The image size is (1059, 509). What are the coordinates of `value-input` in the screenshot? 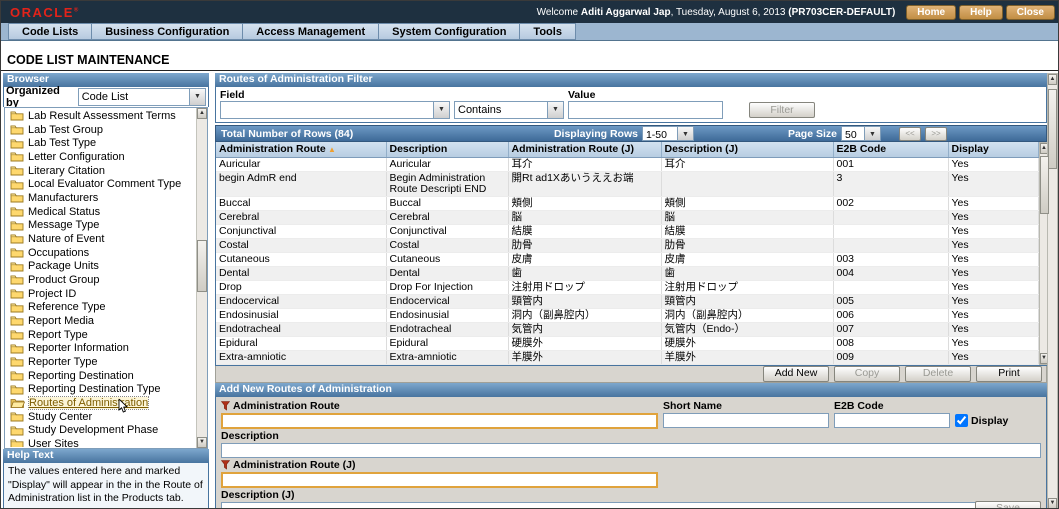 It's located at (645, 110).